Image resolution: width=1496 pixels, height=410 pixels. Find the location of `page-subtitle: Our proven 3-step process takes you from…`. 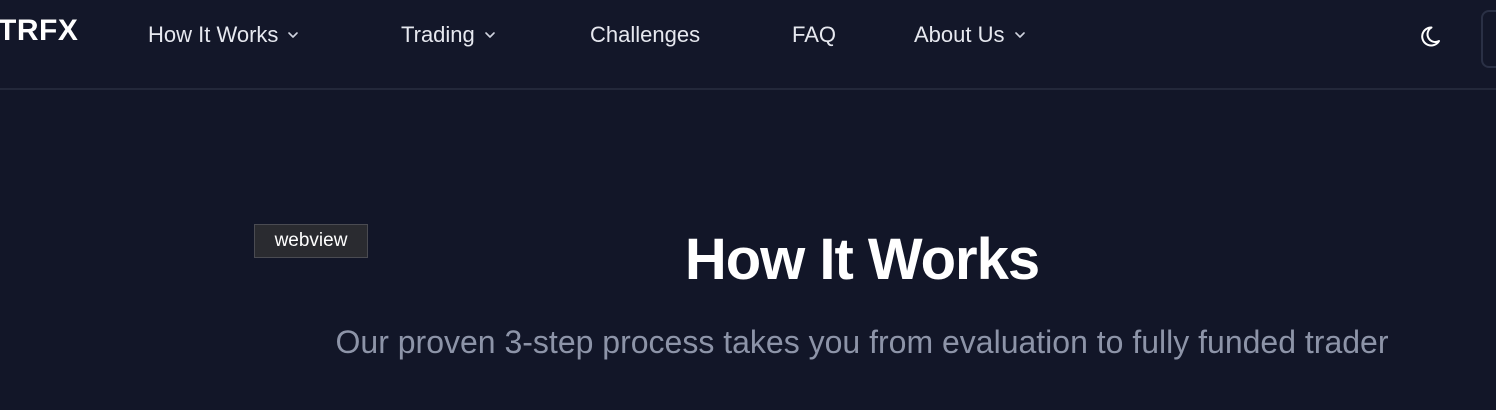

page-subtitle: Our proven 3-step process takes you from… is located at coordinates (862, 342).